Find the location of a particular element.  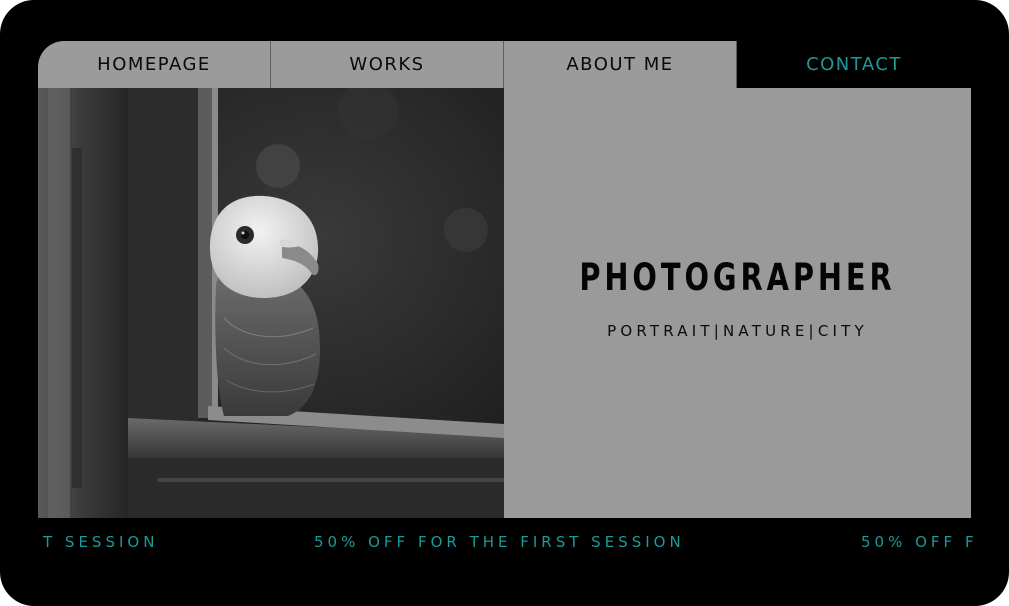

ticker-right-fragment: 50% OFF F is located at coordinates (919, 542).